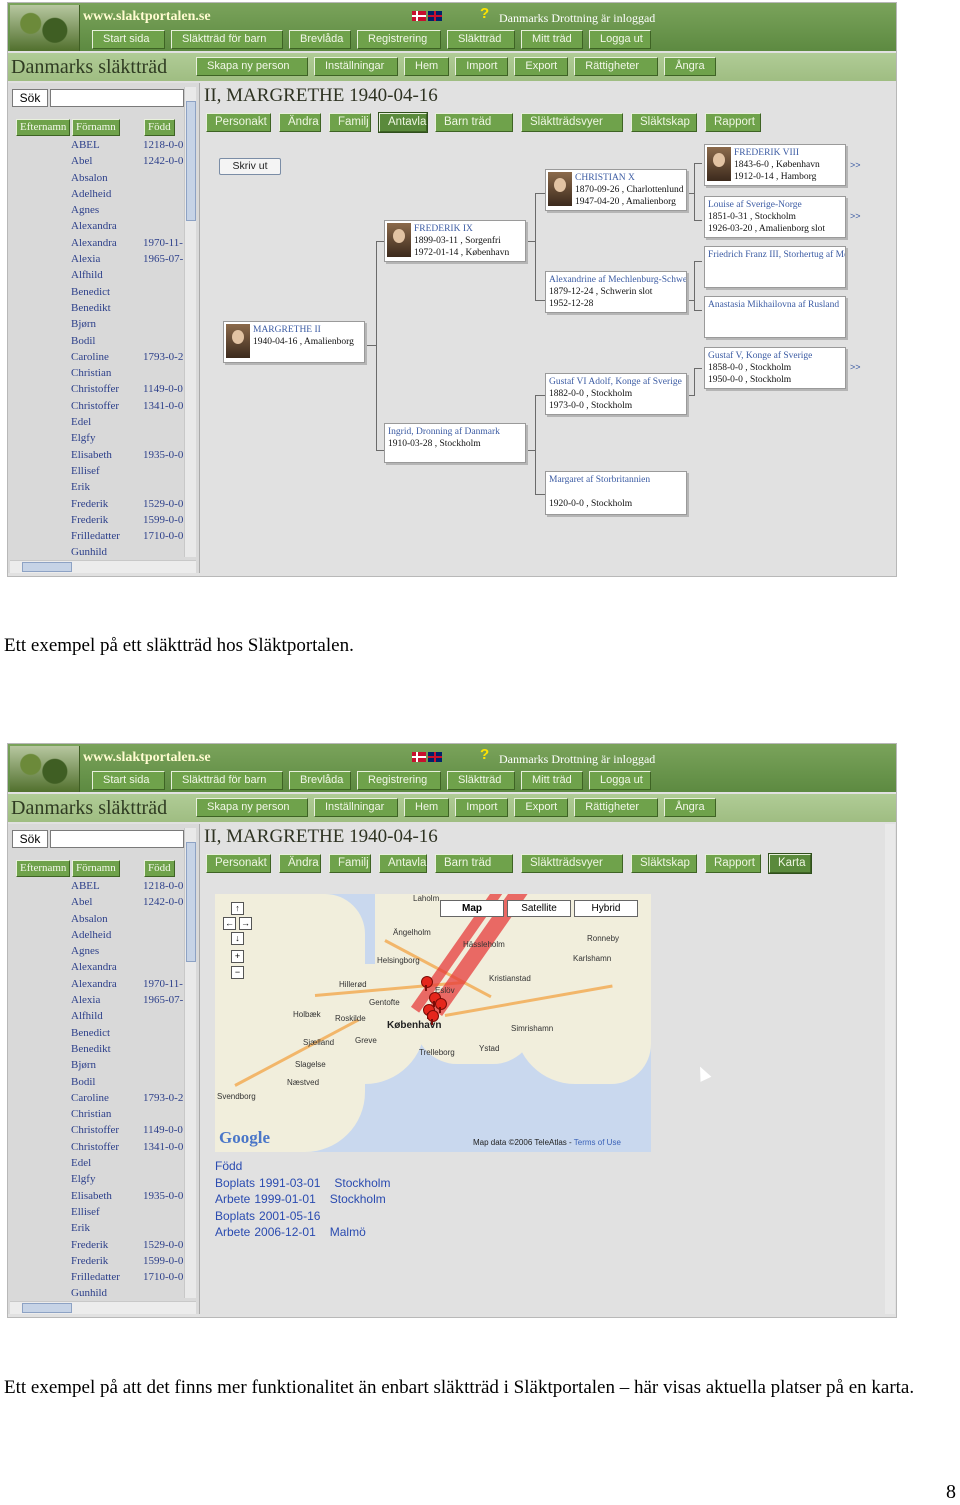  What do you see at coordinates (238, 122) in the screenshot?
I see `tab-personakt: Personakt` at bounding box center [238, 122].